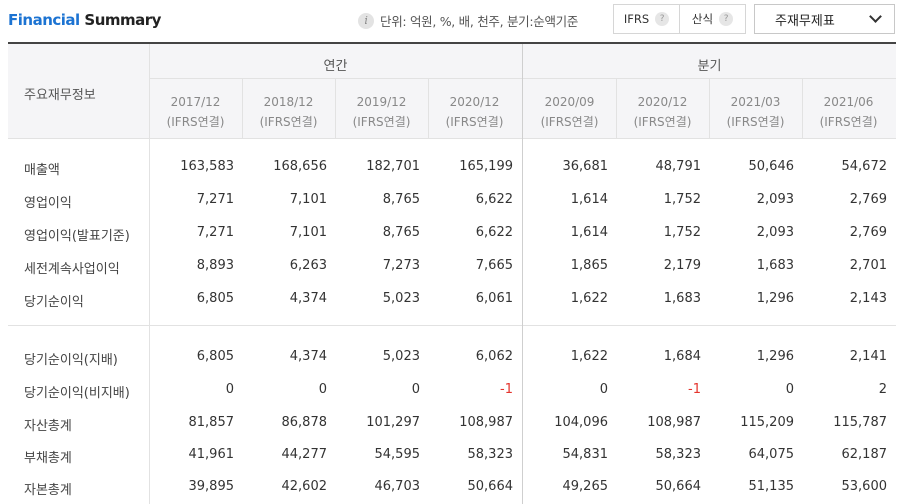 The width and height of the screenshot is (900, 504). I want to click on table-cell: 101,297, so click(393, 422).